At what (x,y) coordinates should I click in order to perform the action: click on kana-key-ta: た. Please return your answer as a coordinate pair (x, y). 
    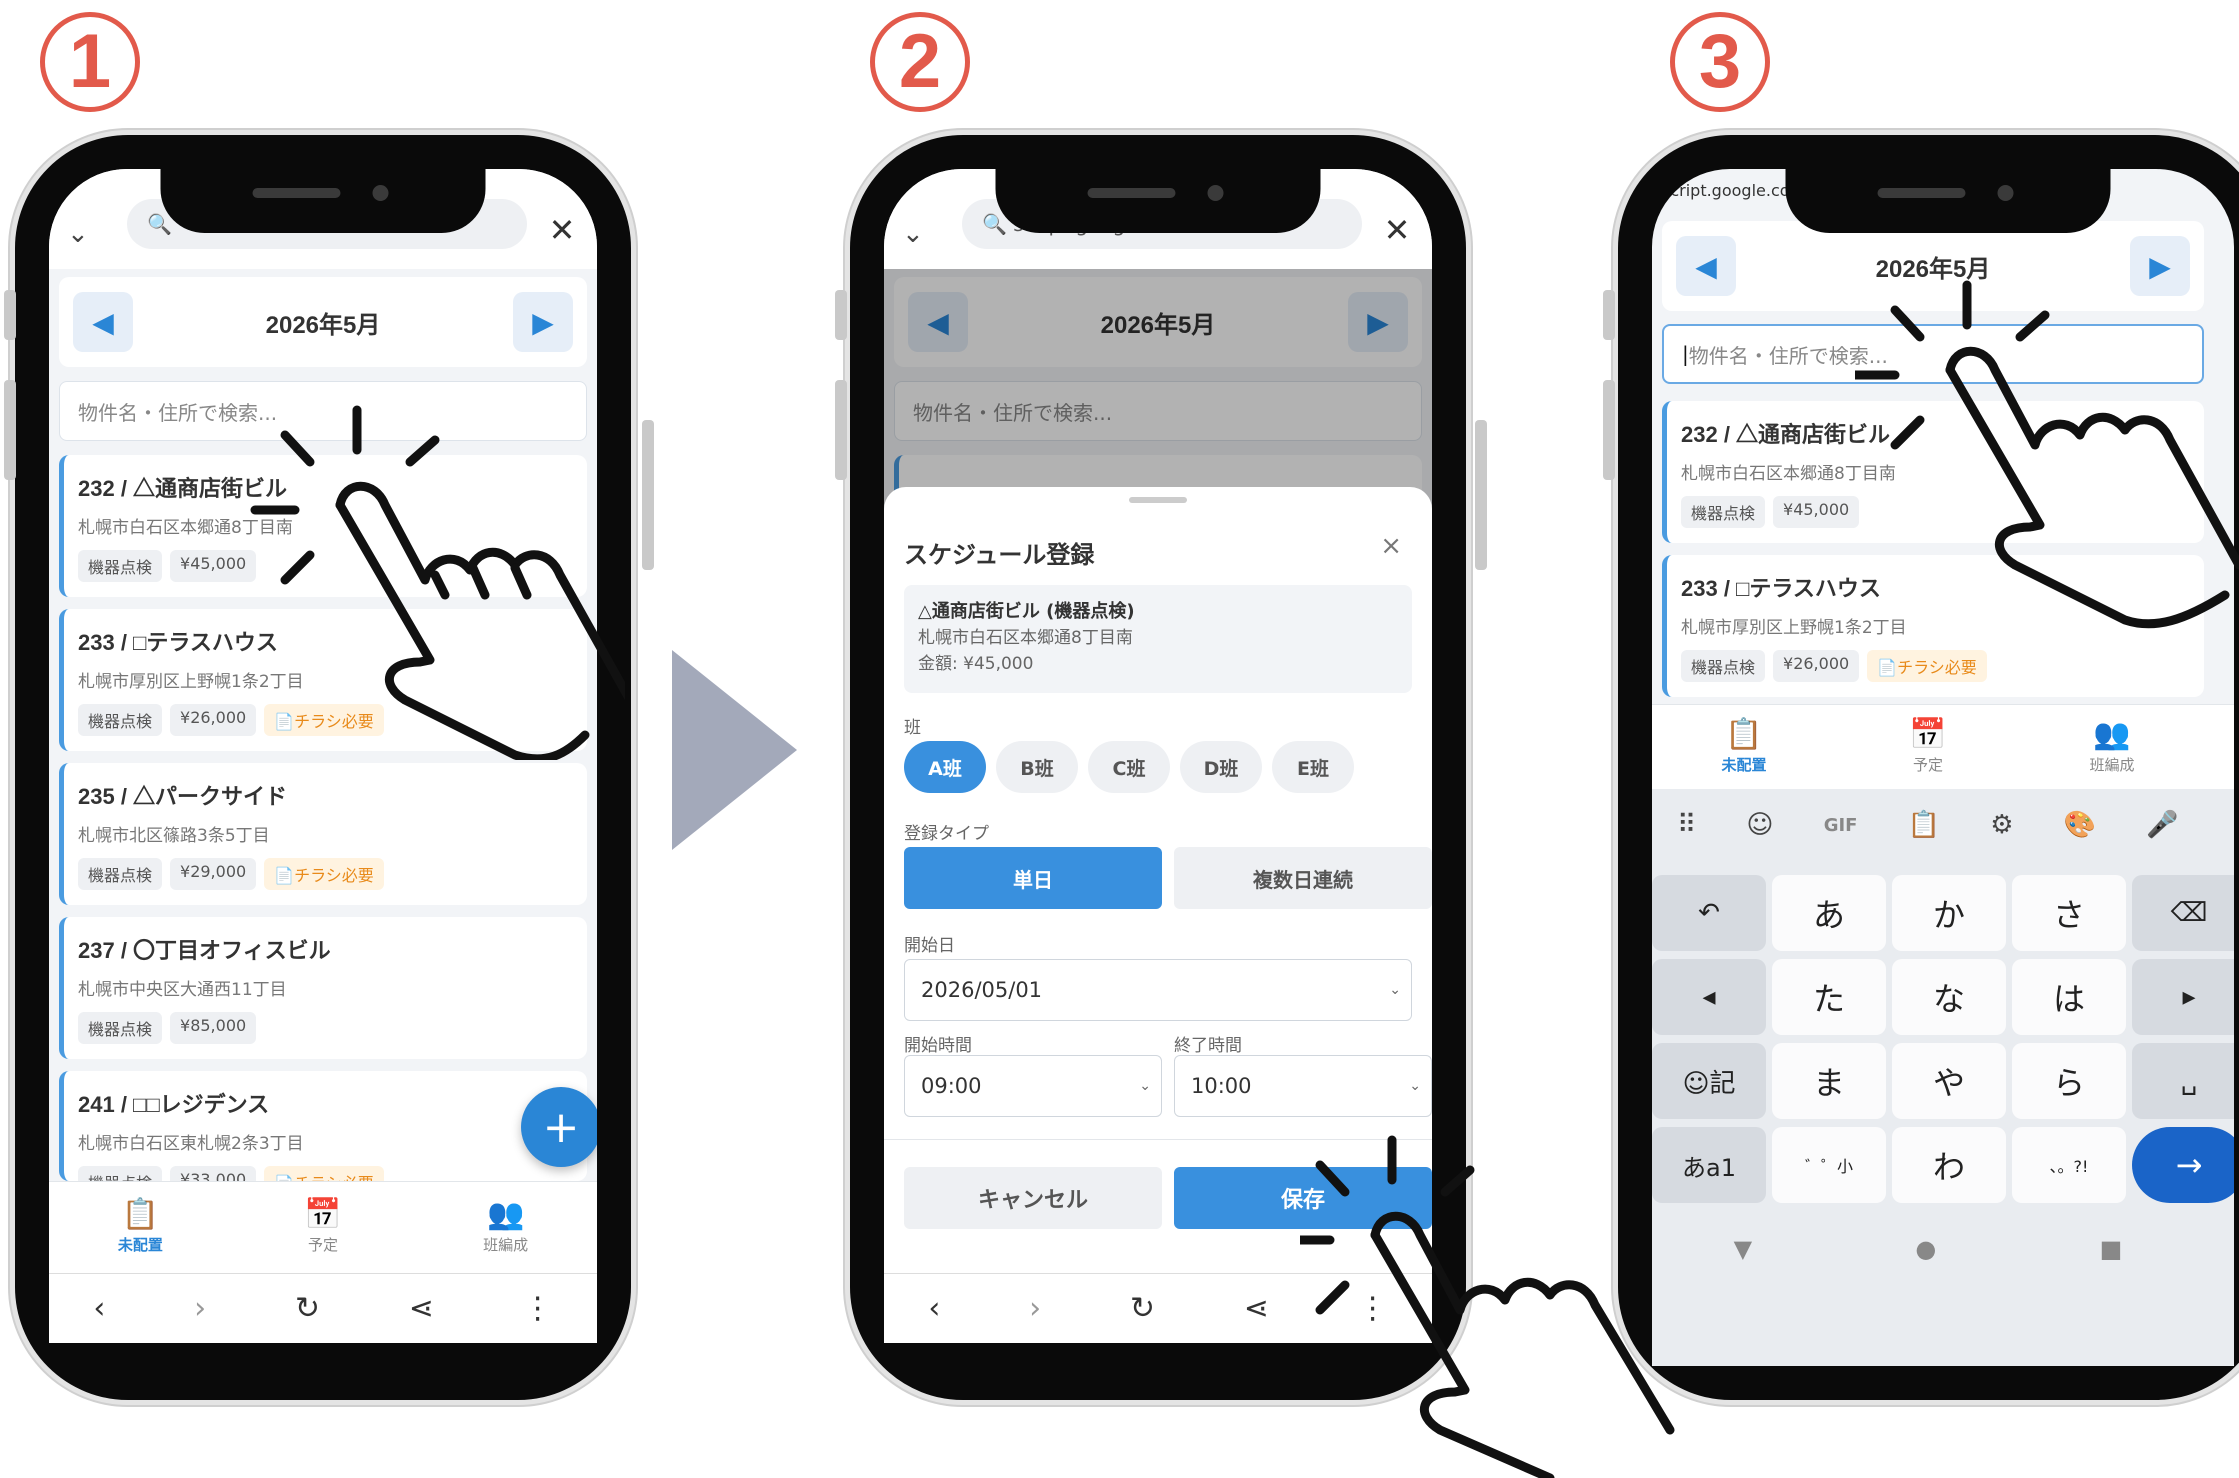
    Looking at the image, I should click on (1829, 997).